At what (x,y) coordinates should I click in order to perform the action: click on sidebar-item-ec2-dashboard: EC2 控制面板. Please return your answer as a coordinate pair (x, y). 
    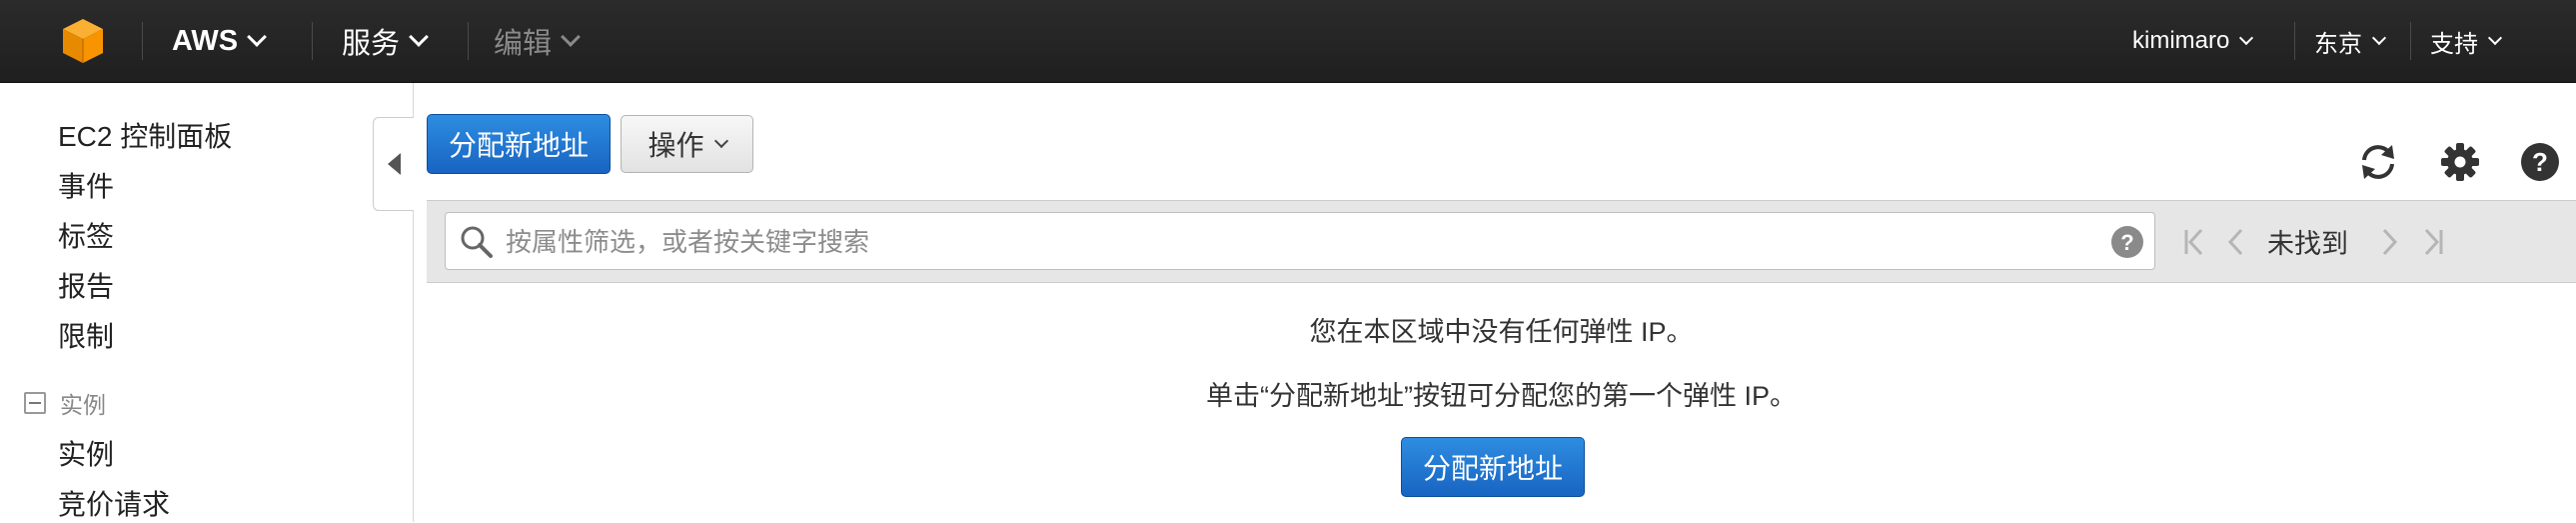
    Looking at the image, I should click on (145, 135).